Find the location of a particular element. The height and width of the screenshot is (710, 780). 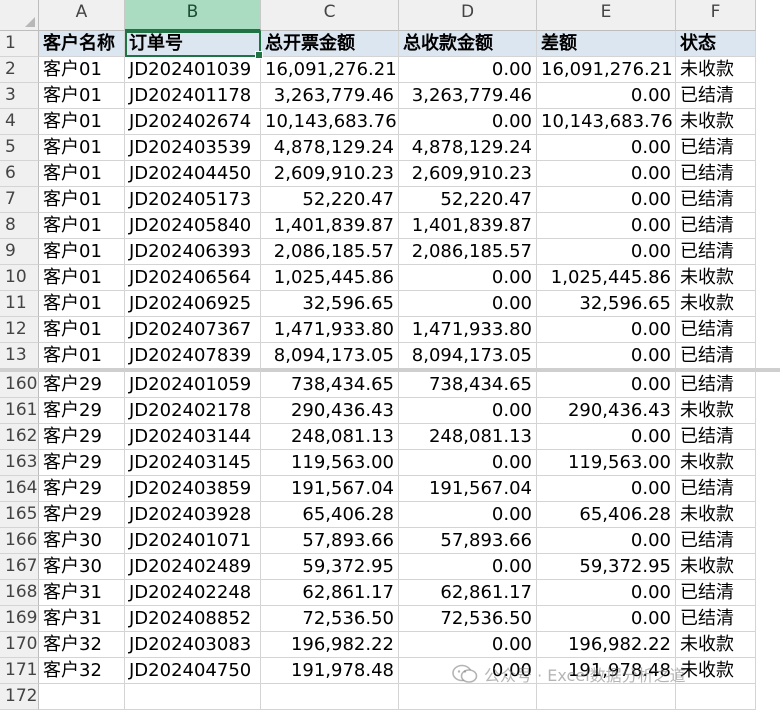

row-header: 13 is located at coordinates (19, 356).